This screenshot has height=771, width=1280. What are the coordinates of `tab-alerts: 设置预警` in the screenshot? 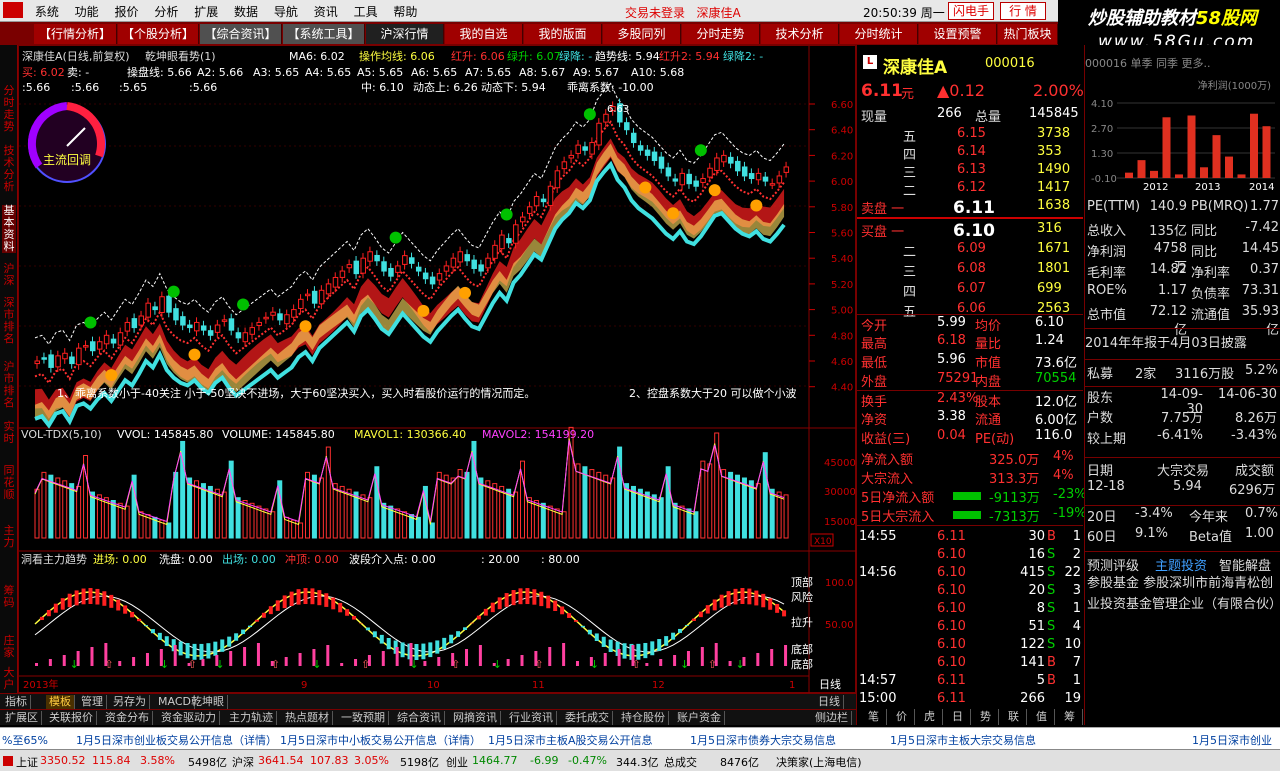 It's located at (958, 34).